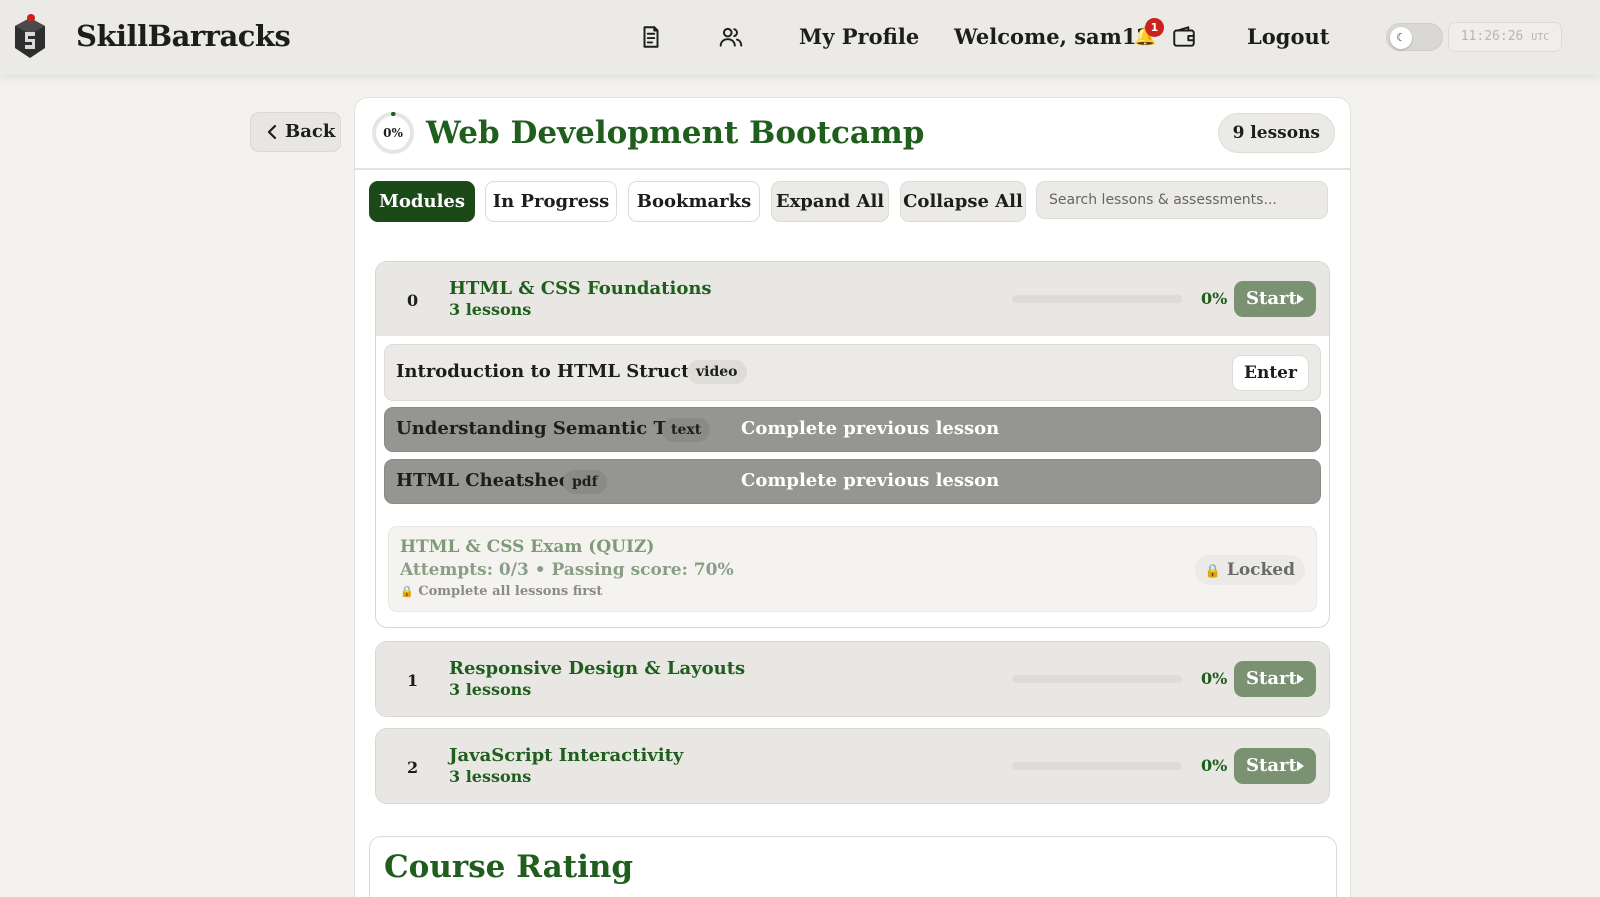  I want to click on module-number: 0, so click(413, 300).